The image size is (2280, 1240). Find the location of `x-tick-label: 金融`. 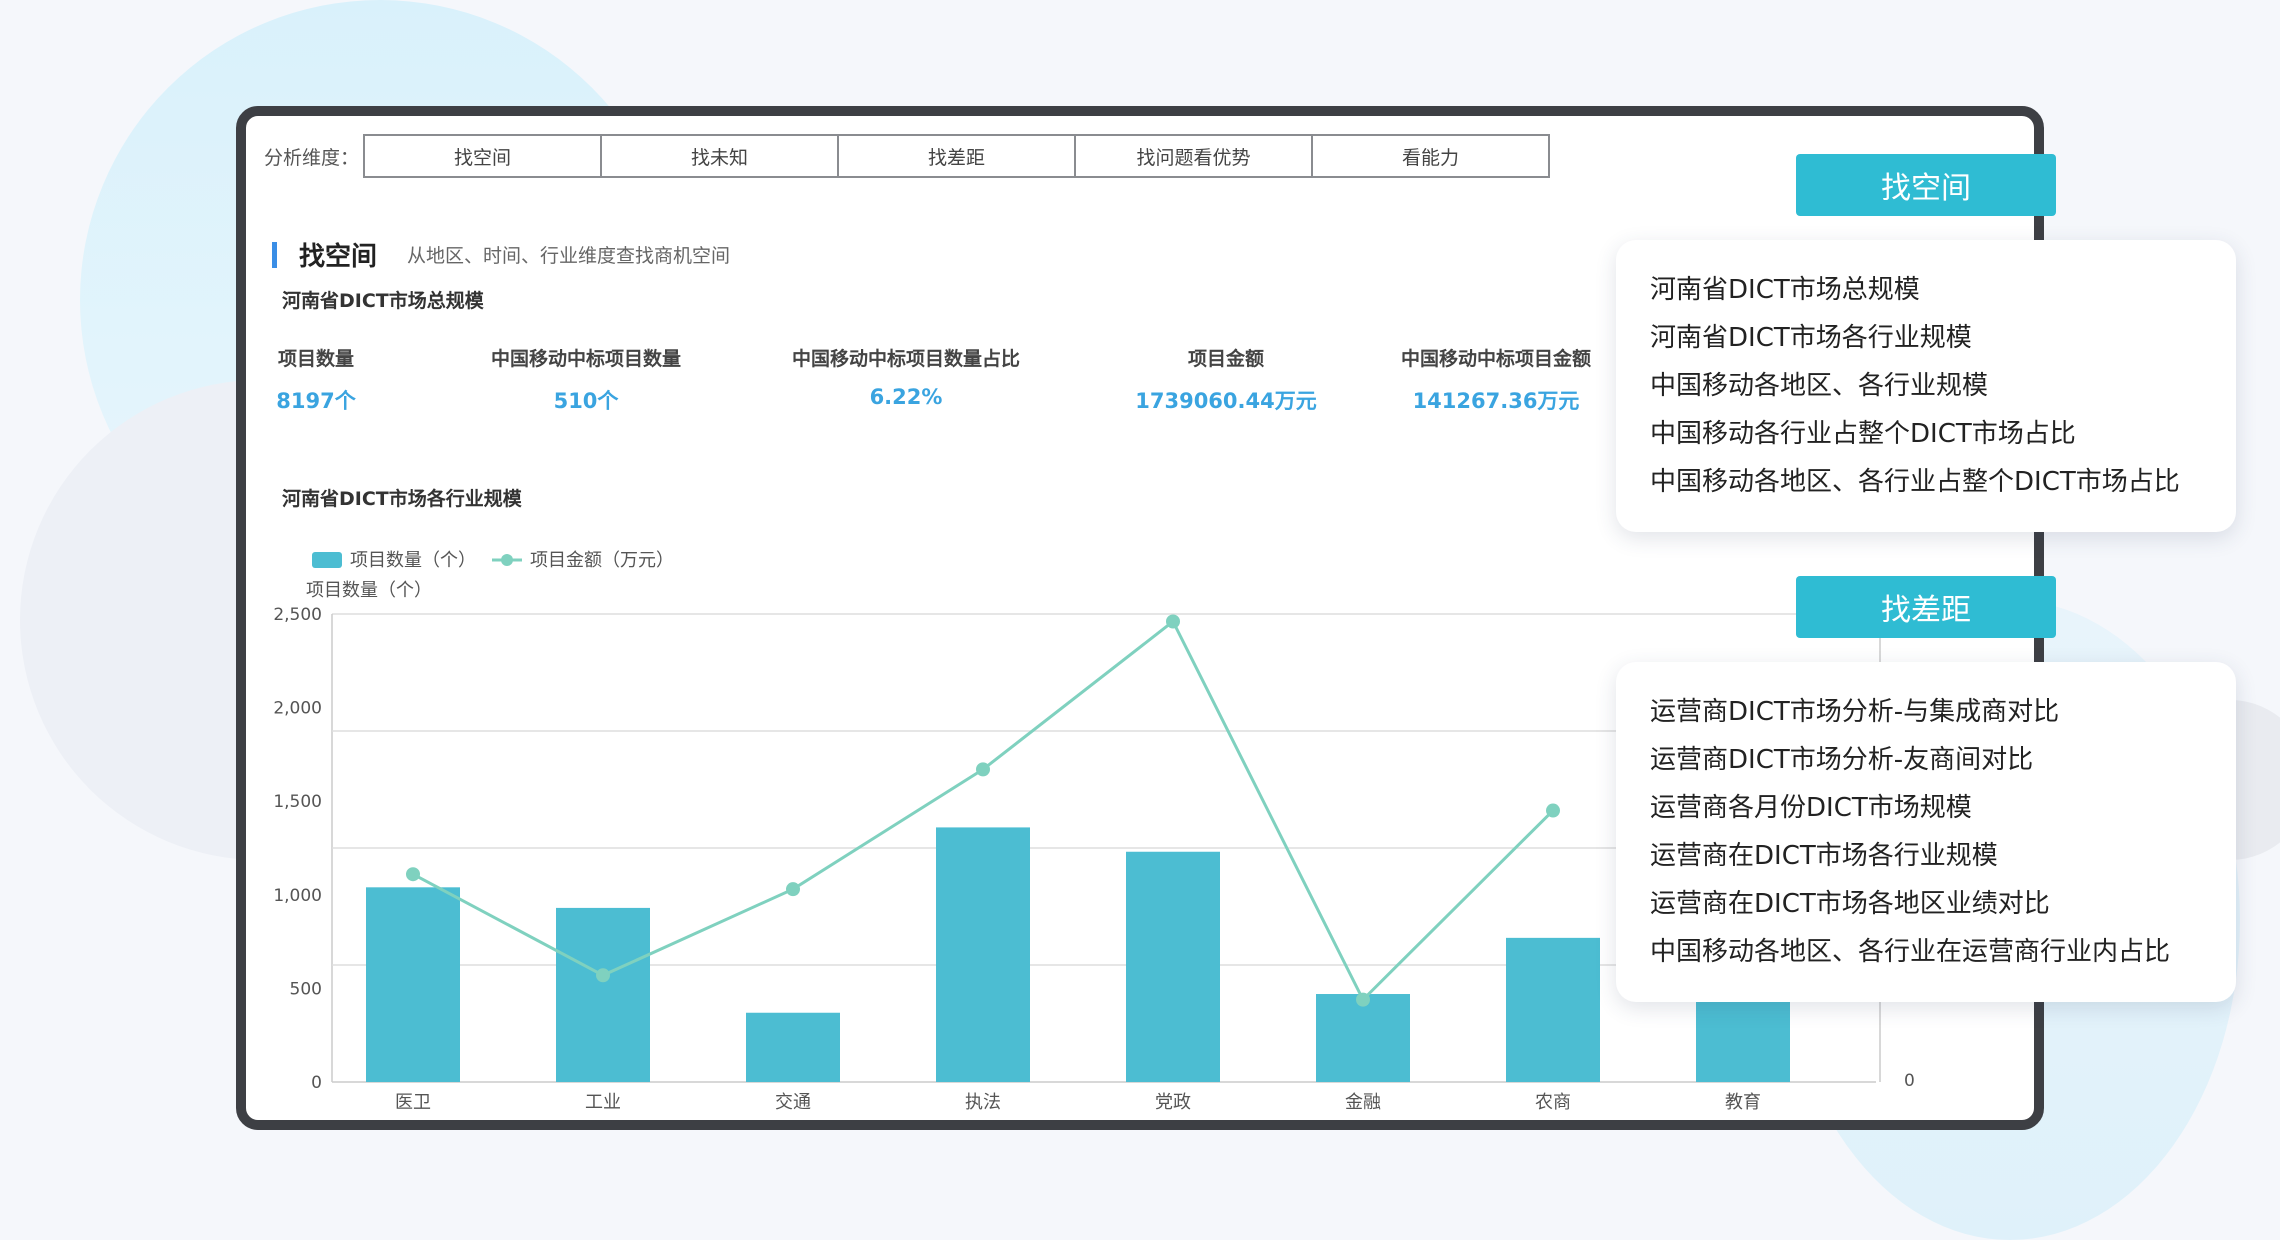

x-tick-label: 金融 is located at coordinates (1363, 1102).